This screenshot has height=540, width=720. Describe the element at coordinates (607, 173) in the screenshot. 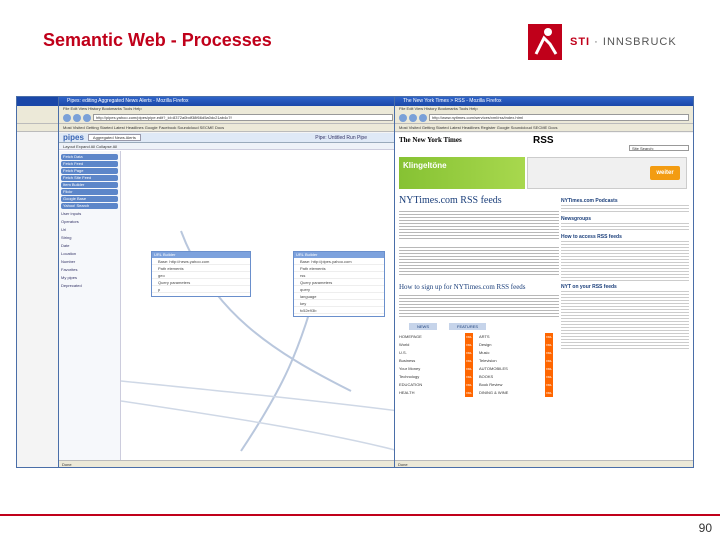

I see `ad-banner-right: weiter` at that location.